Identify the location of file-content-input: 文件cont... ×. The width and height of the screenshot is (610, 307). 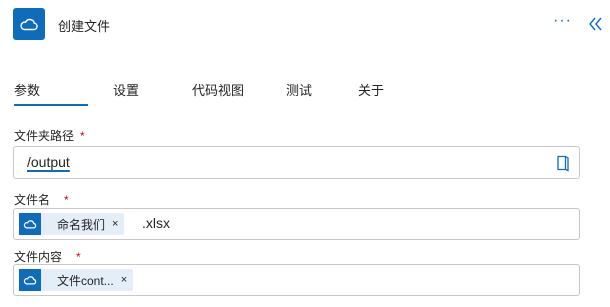
(296, 280).